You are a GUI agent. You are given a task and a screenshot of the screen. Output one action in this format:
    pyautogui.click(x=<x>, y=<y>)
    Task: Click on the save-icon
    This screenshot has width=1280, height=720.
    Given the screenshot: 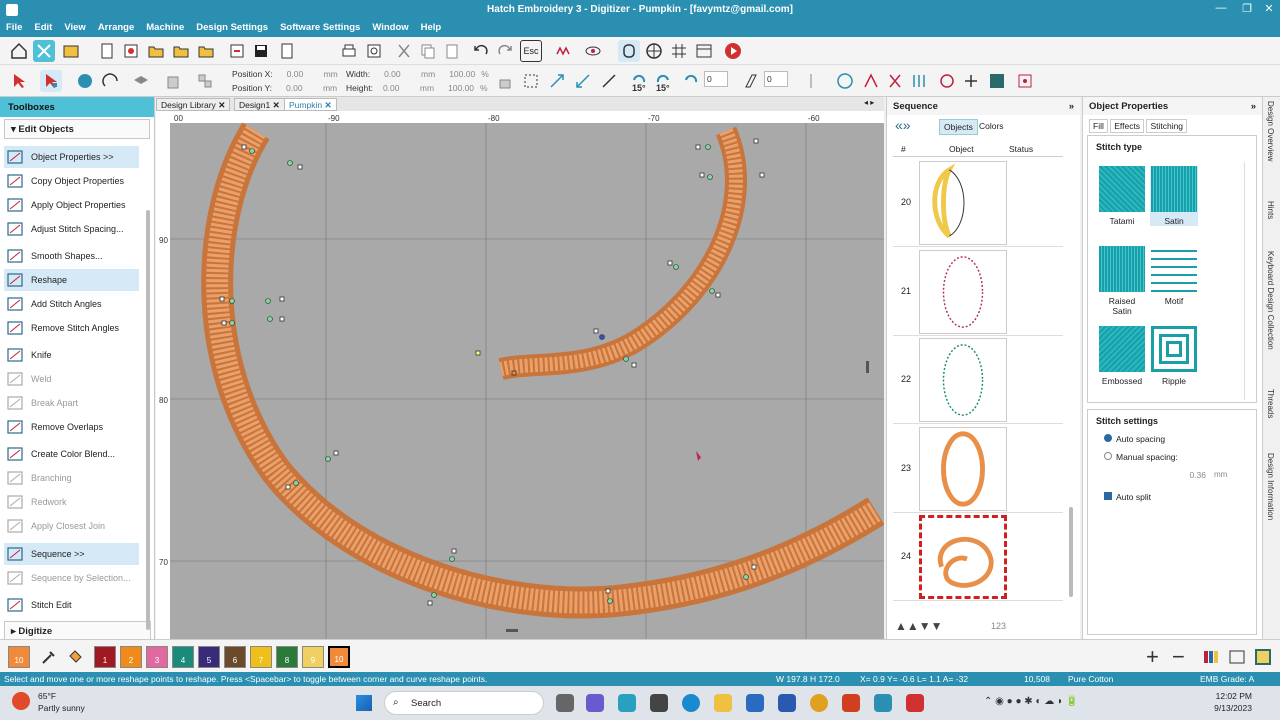 What is the action you would take?
    pyautogui.click(x=261, y=51)
    